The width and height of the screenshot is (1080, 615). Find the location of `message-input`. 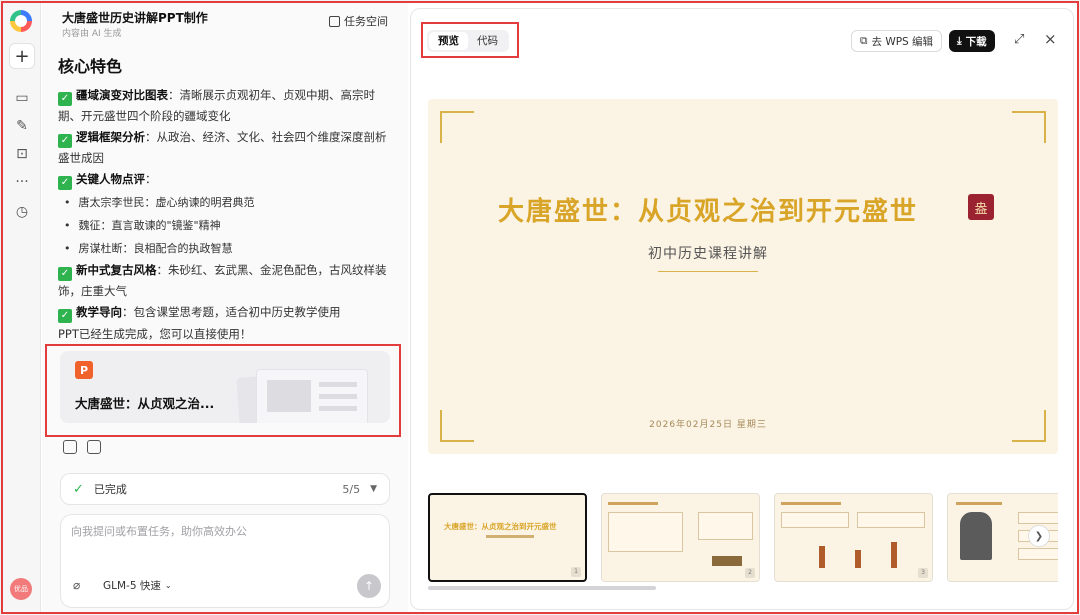

message-input is located at coordinates (221, 531).